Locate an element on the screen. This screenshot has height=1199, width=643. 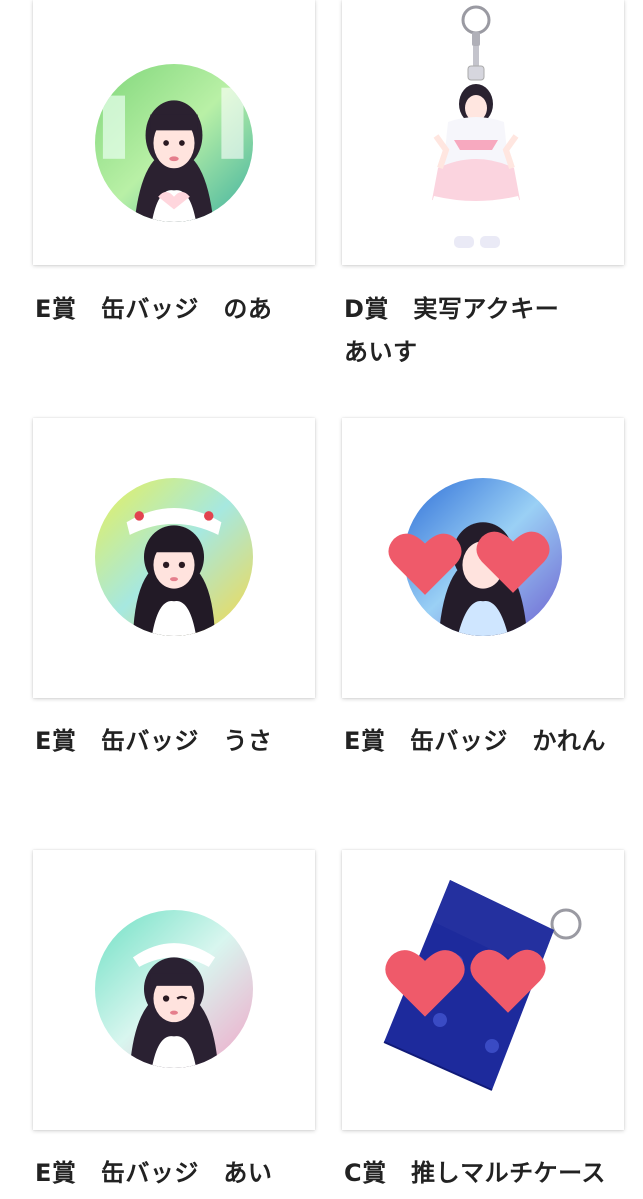
product-title: E賞 缶バッジ かれん is located at coordinates (479, 741).